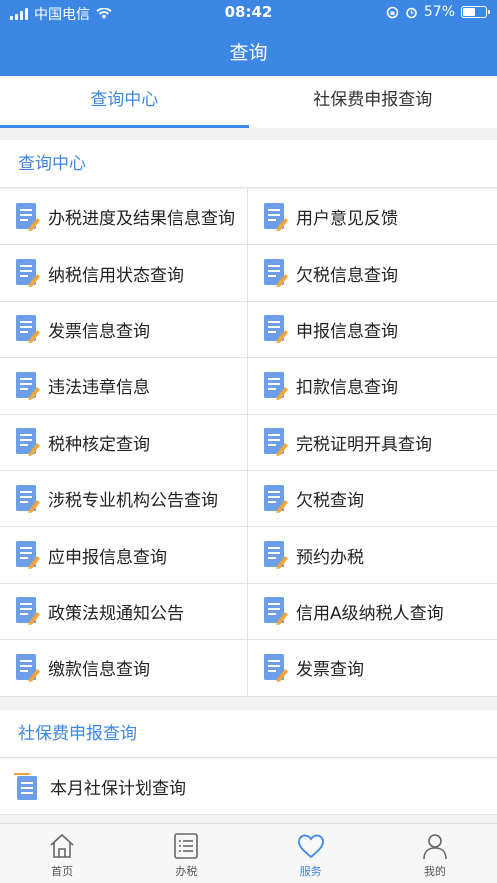 The height and width of the screenshot is (883, 497). I want to click on tab-bar-top: 查询中心 社保费申报查询, so click(248, 102).